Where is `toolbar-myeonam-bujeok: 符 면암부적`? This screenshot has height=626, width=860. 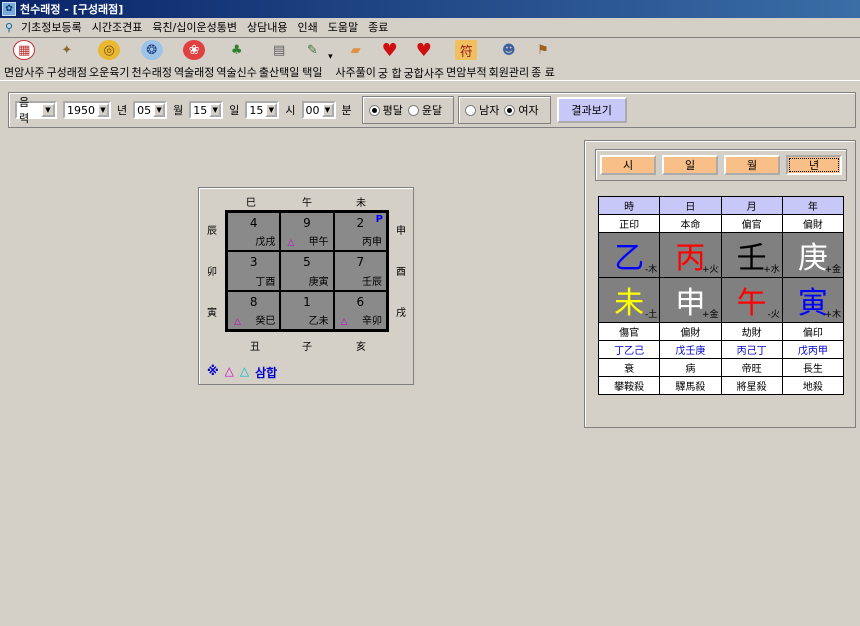
toolbar-myeonam-bujeok: 符 면암부적 is located at coordinates (466, 59).